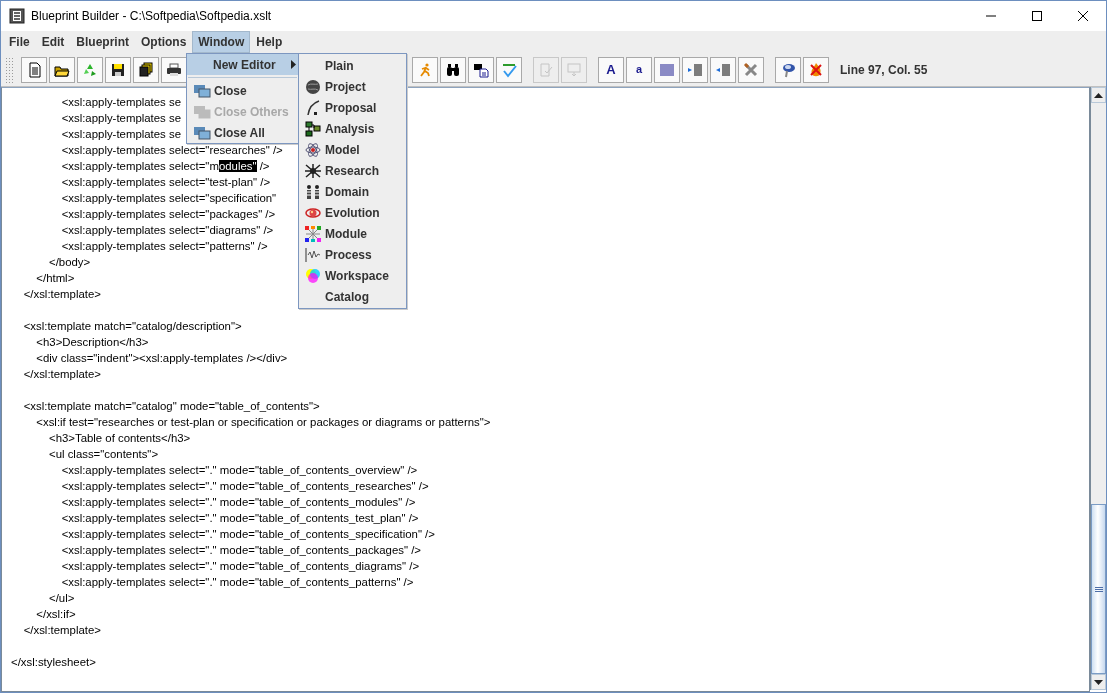 The image size is (1107, 693). Describe the element at coordinates (152, 16) in the screenshot. I see `window-title: Blueprint Builder - C:\Softpedia\Softpedia.xslt` at that location.